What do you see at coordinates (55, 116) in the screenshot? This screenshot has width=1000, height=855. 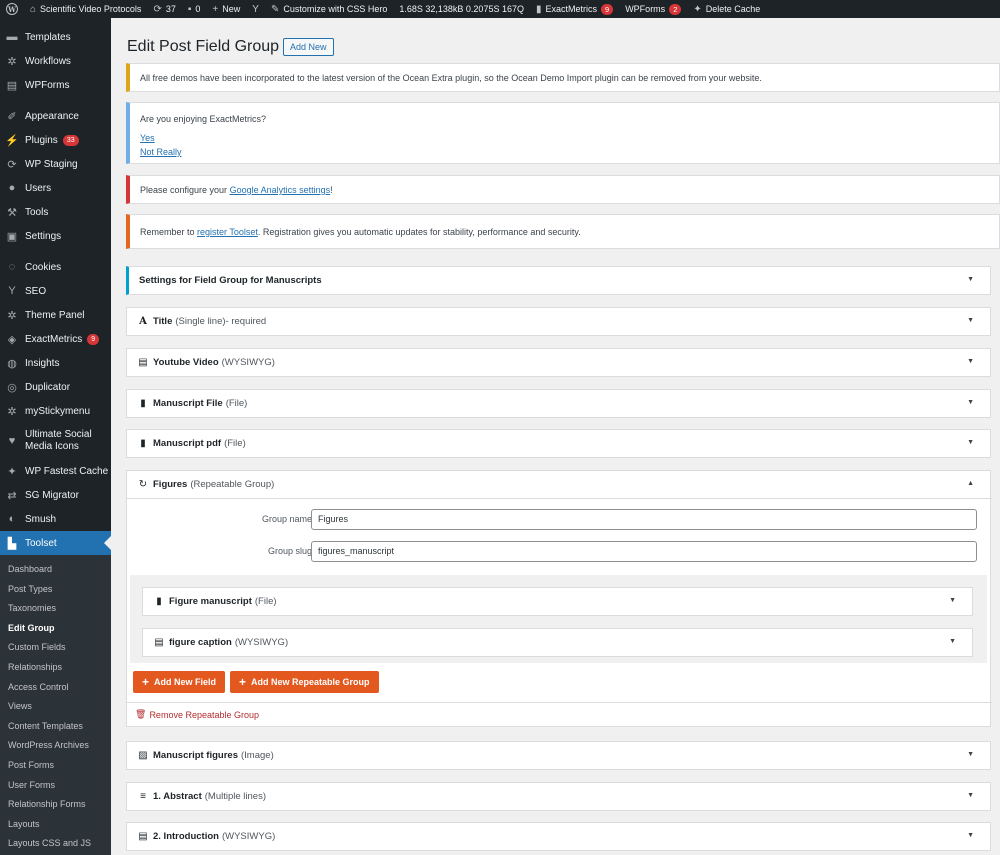 I see `sidebar-item-appearance: ✐ Appearance` at bounding box center [55, 116].